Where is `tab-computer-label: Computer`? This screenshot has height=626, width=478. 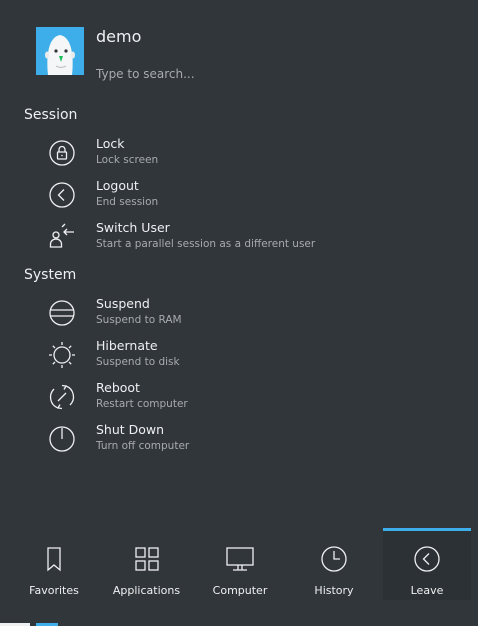 tab-computer-label: Computer is located at coordinates (240, 590).